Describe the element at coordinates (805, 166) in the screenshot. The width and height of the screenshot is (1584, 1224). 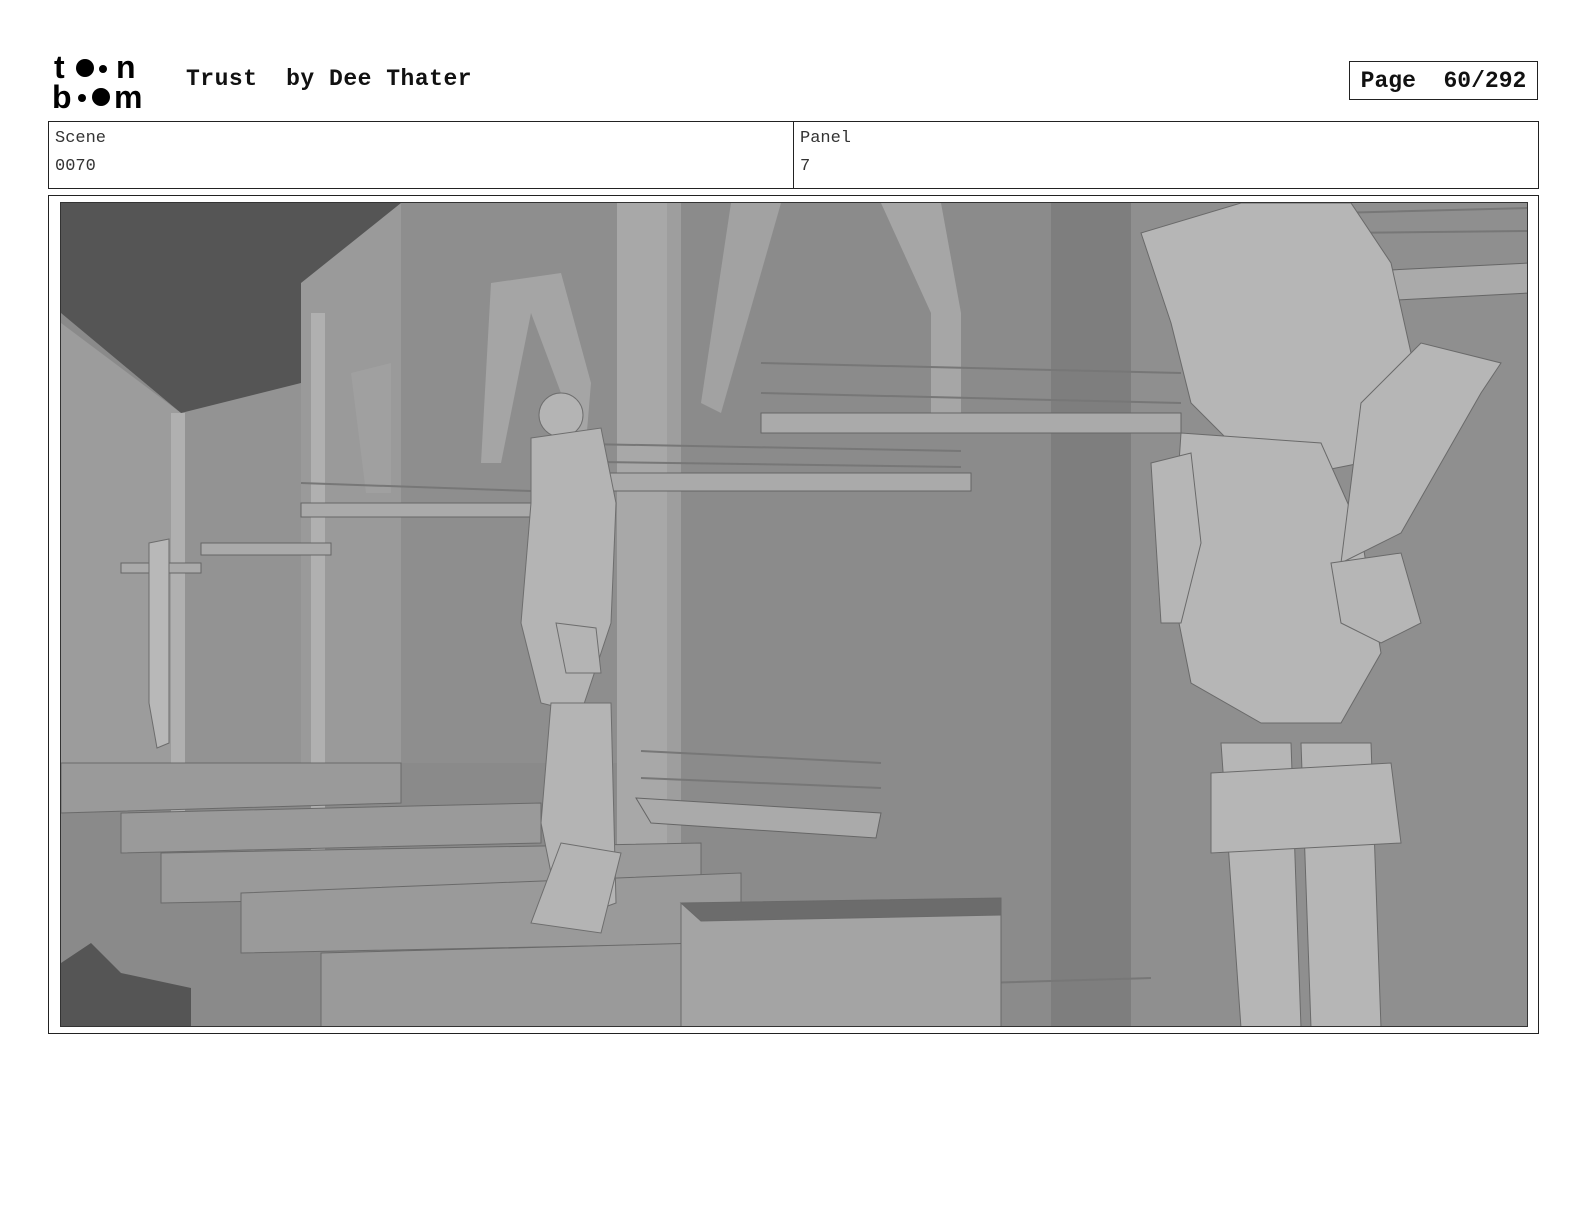
I see `panel-value: 7` at that location.